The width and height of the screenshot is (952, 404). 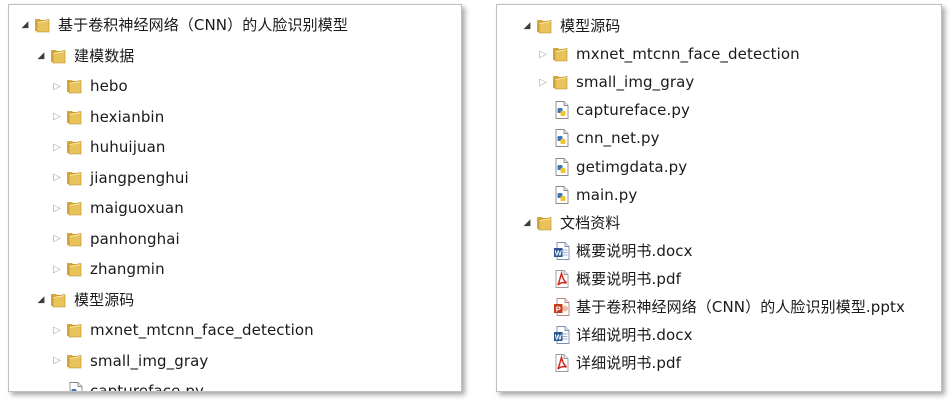 I want to click on tree-folder-item: ▷ hexianbin, so click(x=235, y=117).